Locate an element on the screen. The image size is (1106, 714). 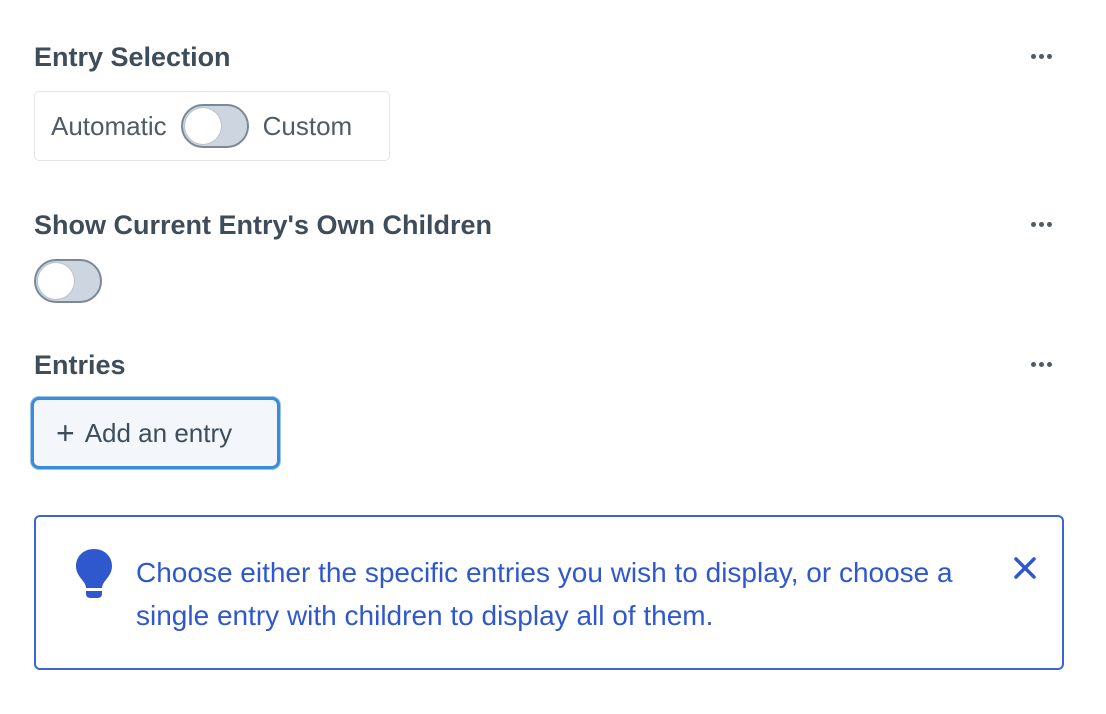
entry-selection-switch-group: Automatic Custom is located at coordinates (212, 126).